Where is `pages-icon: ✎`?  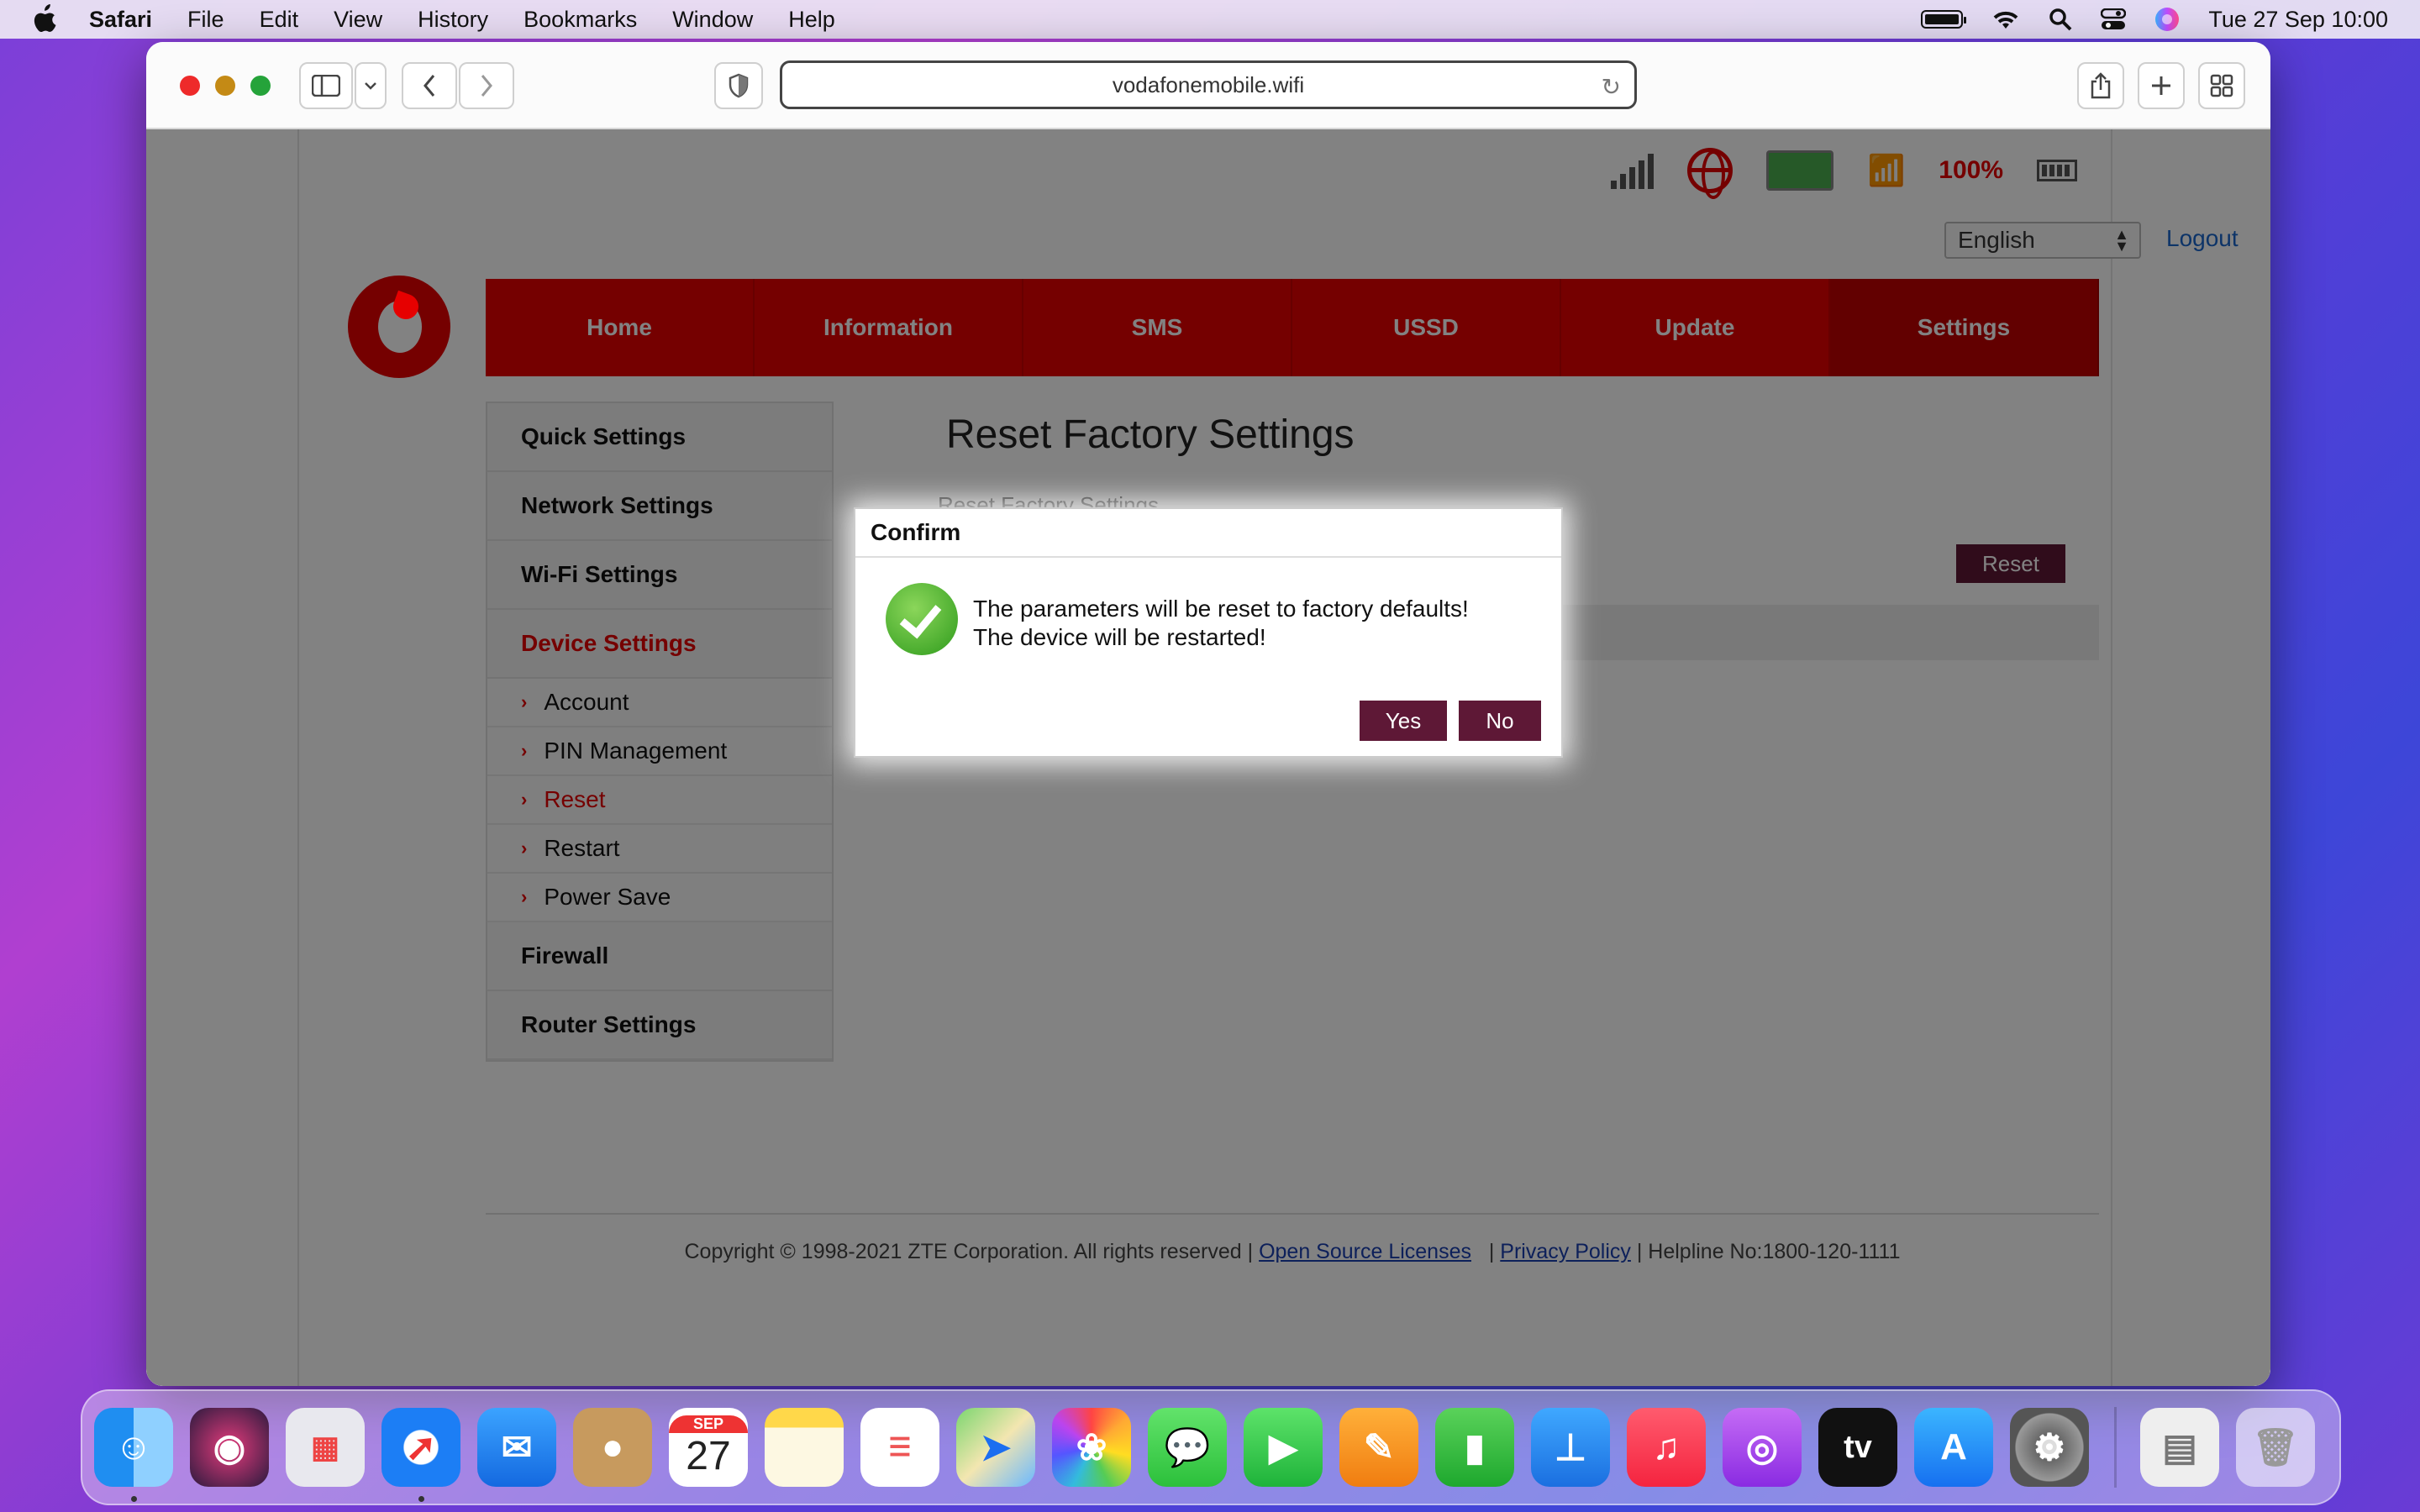 pages-icon: ✎ is located at coordinates (1378, 1447).